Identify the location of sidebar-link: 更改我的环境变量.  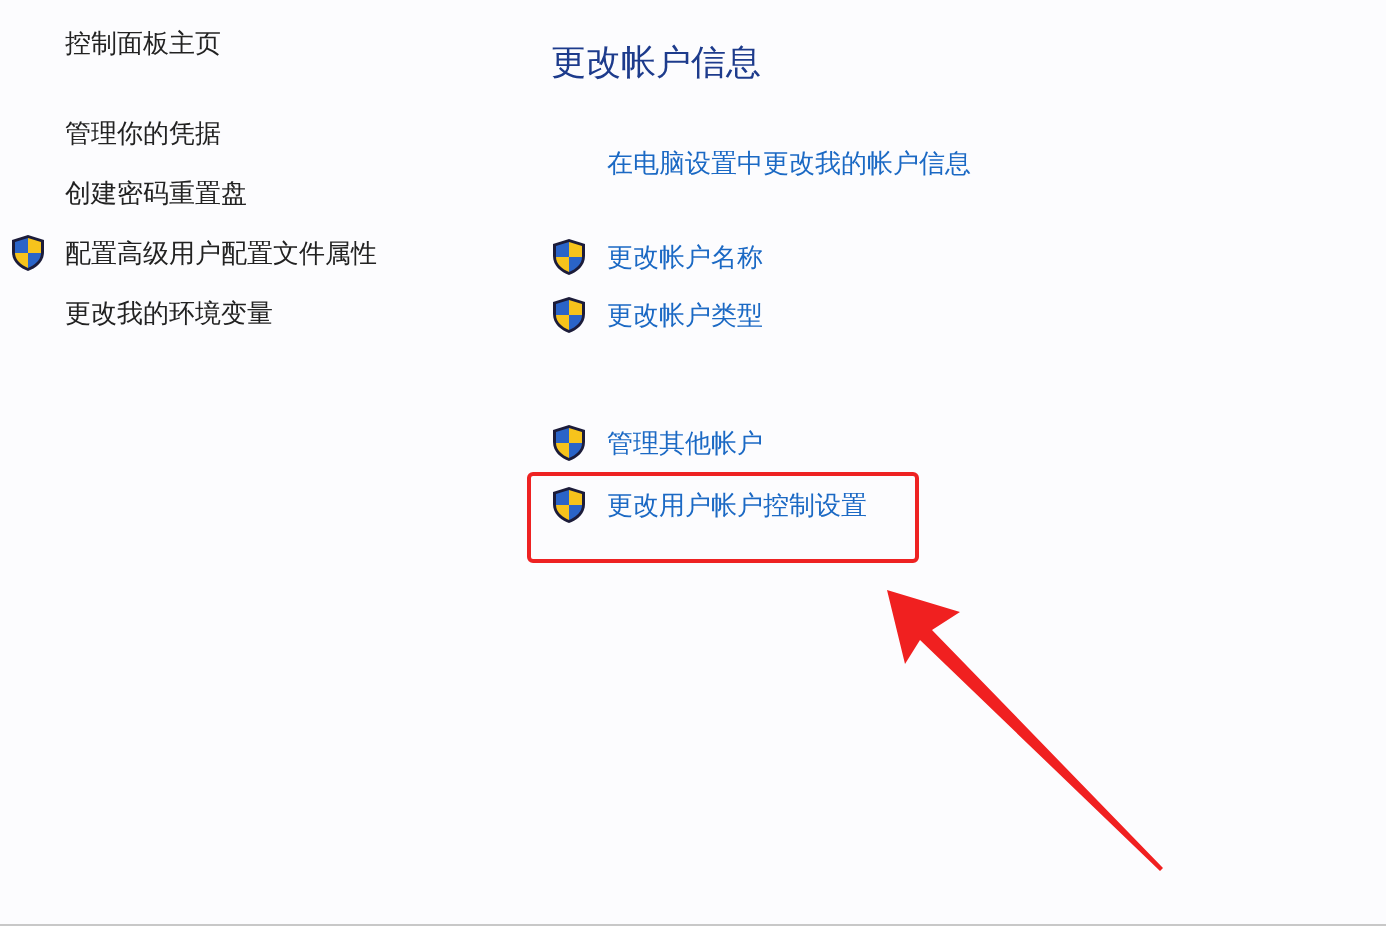
(169, 313).